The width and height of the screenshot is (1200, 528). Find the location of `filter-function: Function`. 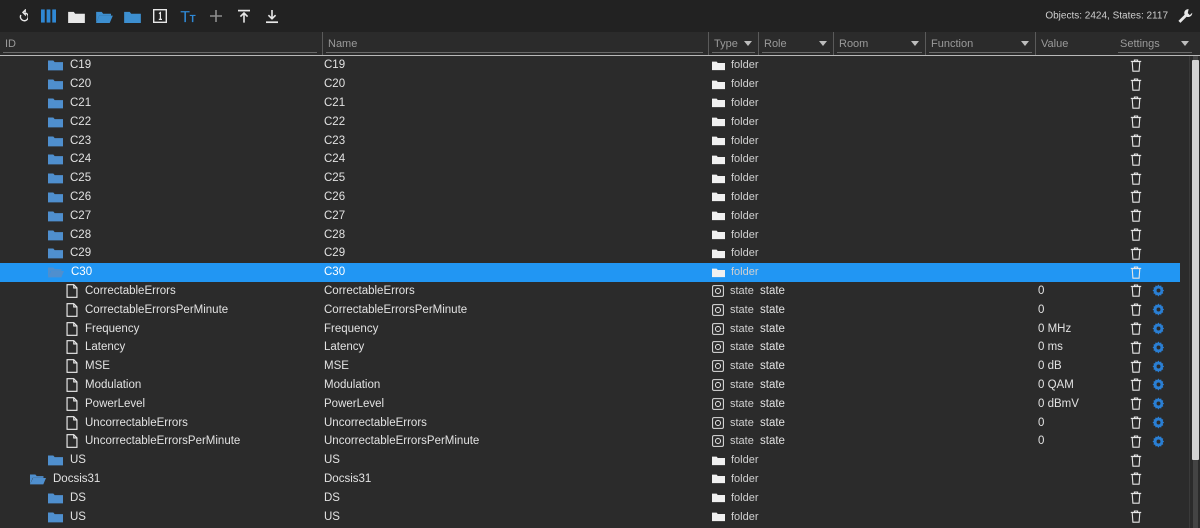

filter-function: Function is located at coordinates (980, 43).